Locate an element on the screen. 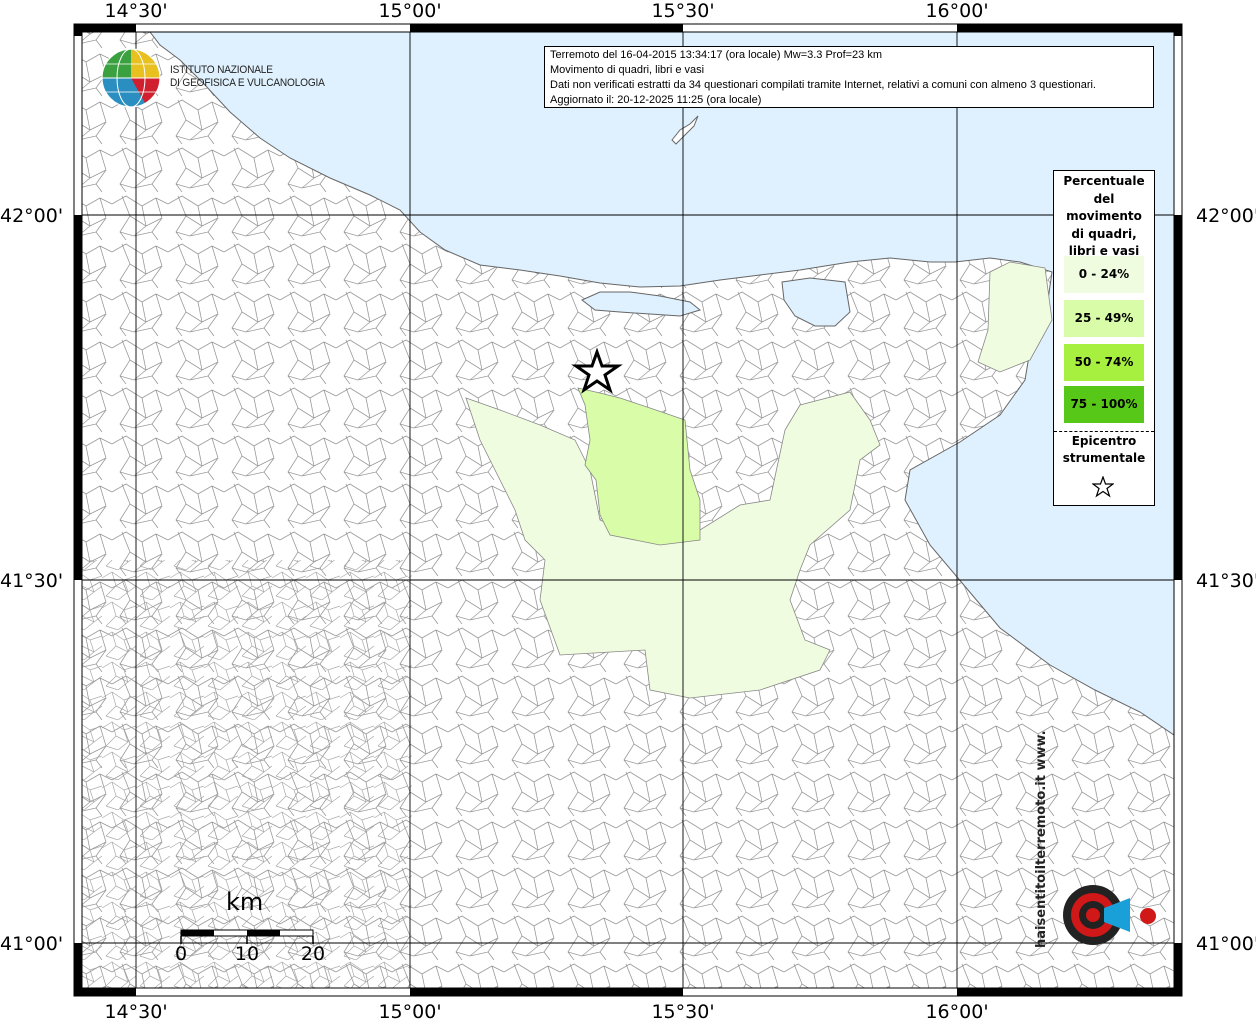  ingv-logo-line2: DI GEOFISICA E VULCANOLOGIA is located at coordinates (247, 83).